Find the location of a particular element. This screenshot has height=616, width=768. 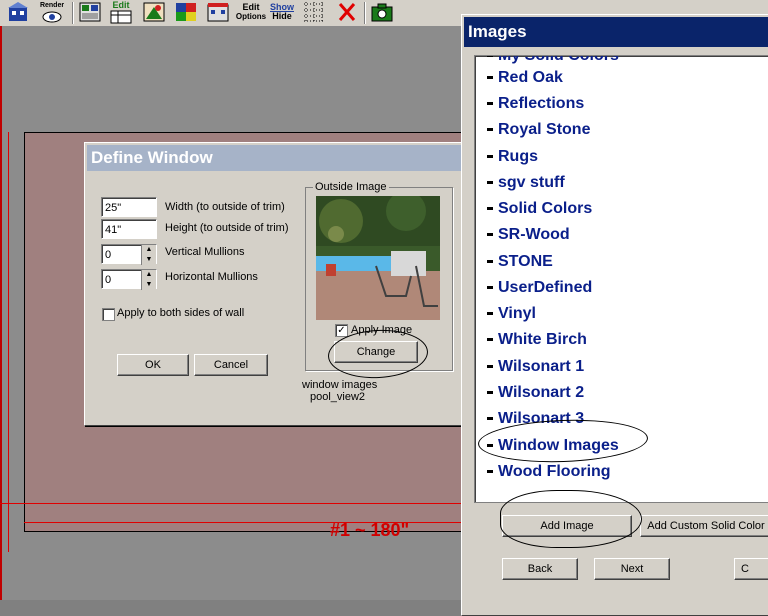

annotation-circle-add-image is located at coordinates (571, 519).